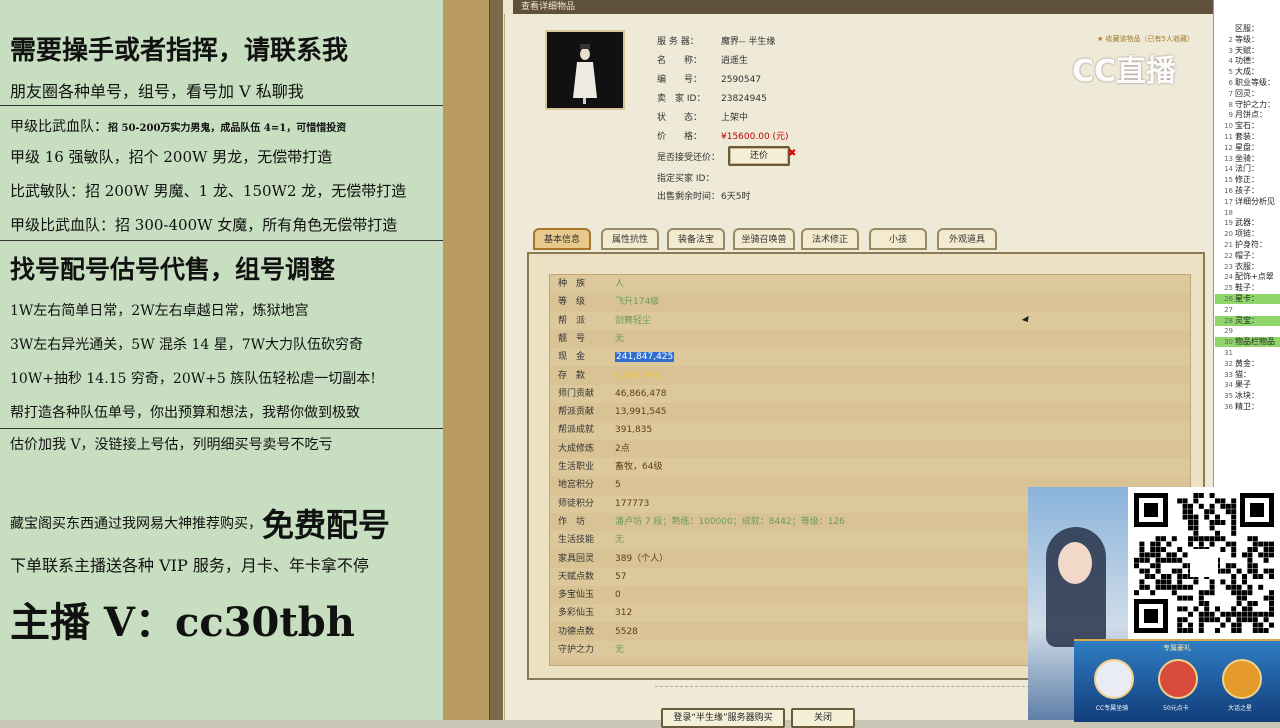 This screenshot has width=1280, height=728. I want to click on sidebar-note-row: 14 法门：, so click(1247, 169).